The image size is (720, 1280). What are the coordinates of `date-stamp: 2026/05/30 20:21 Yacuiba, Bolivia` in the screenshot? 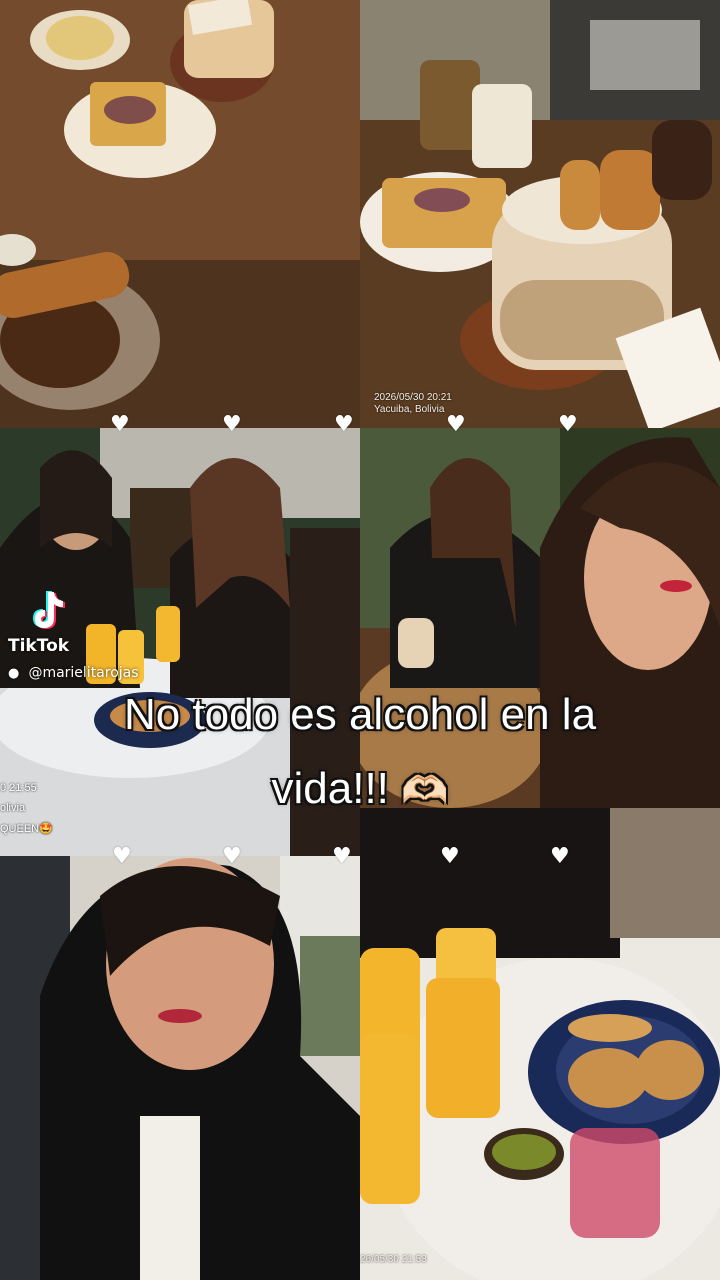 It's located at (413, 404).